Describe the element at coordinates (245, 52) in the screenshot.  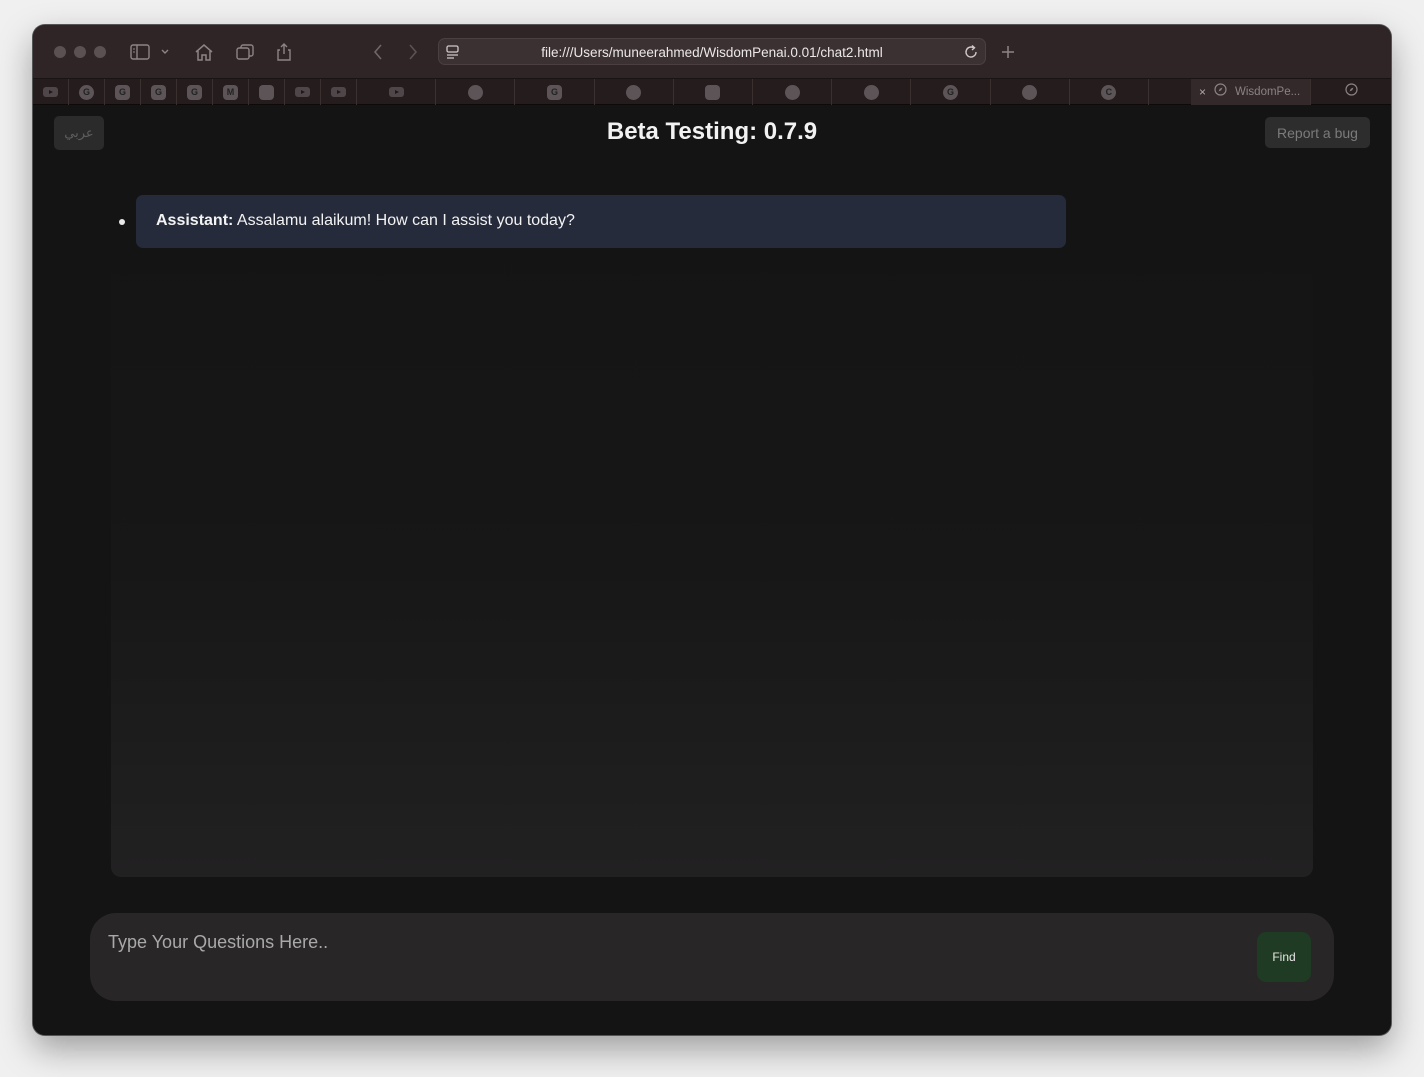
I see `tab-overview-icon` at that location.